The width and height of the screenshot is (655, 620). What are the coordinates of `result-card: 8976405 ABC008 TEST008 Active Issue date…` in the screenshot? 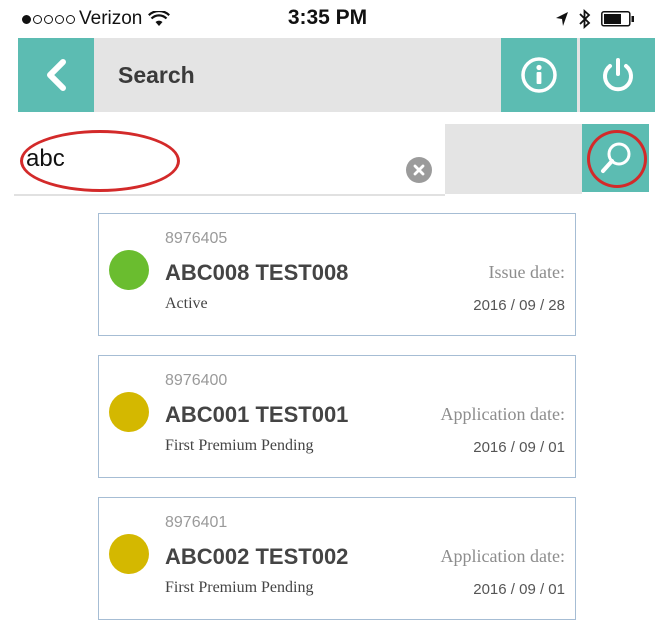 It's located at (337, 274).